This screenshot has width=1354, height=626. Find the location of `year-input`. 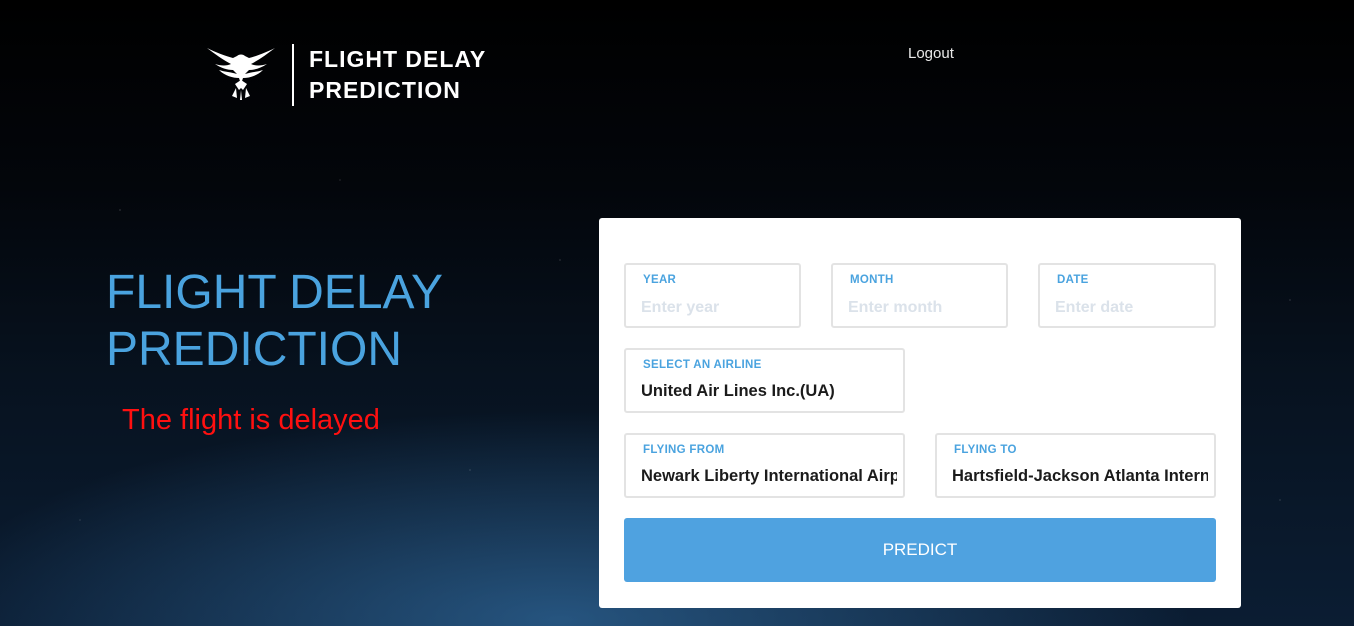

year-input is located at coordinates (716, 308).